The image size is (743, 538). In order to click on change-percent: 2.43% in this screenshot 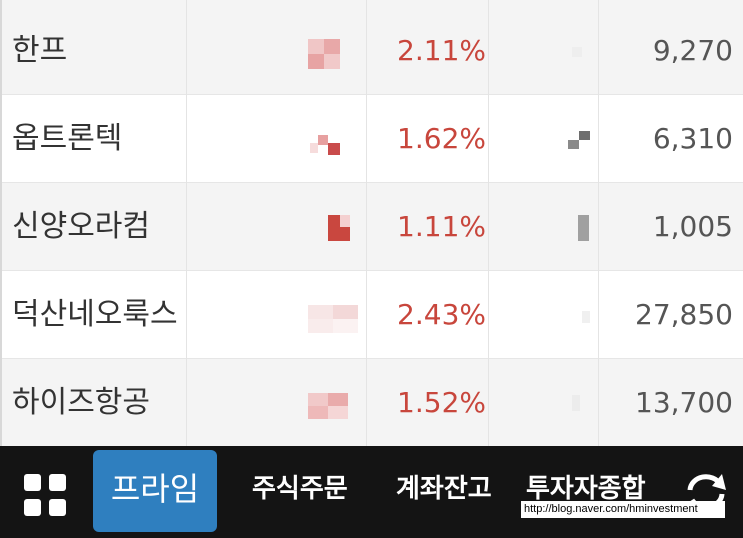, I will do `click(441, 314)`.